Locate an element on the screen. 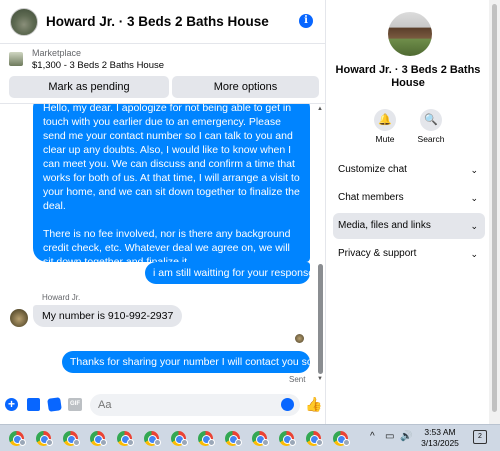 The height and width of the screenshot is (451, 500). photo-icon is located at coordinates (33, 404).